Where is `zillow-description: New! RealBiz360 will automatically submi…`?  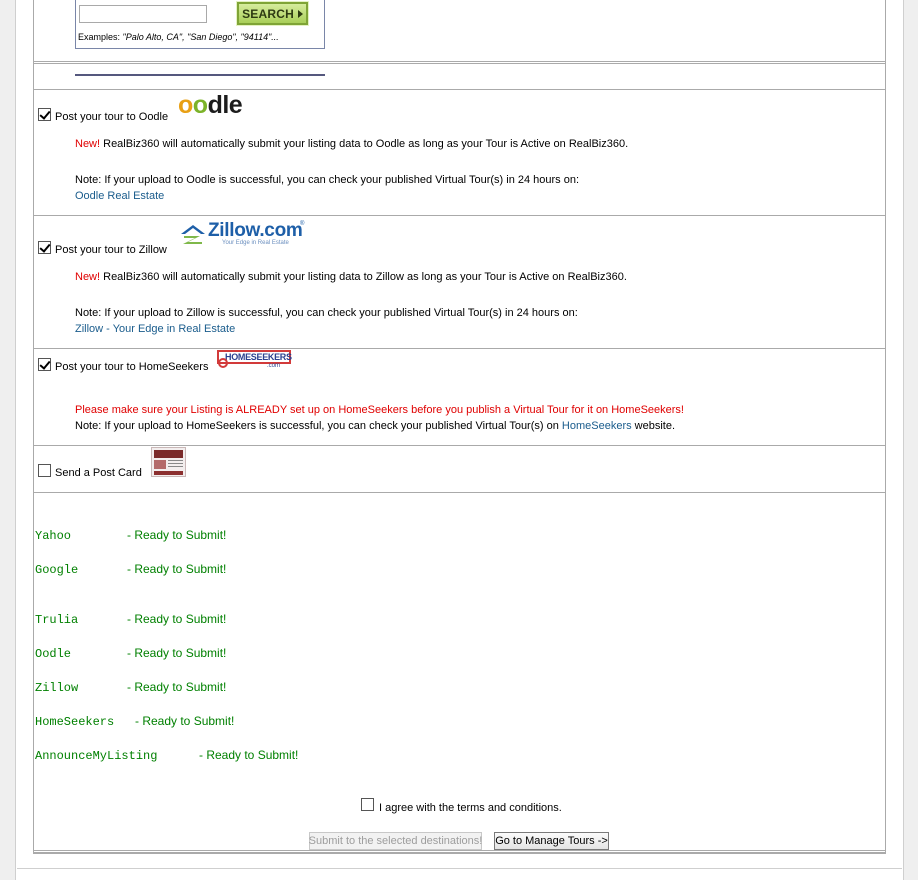 zillow-description: New! RealBiz360 will automatically submi… is located at coordinates (351, 277).